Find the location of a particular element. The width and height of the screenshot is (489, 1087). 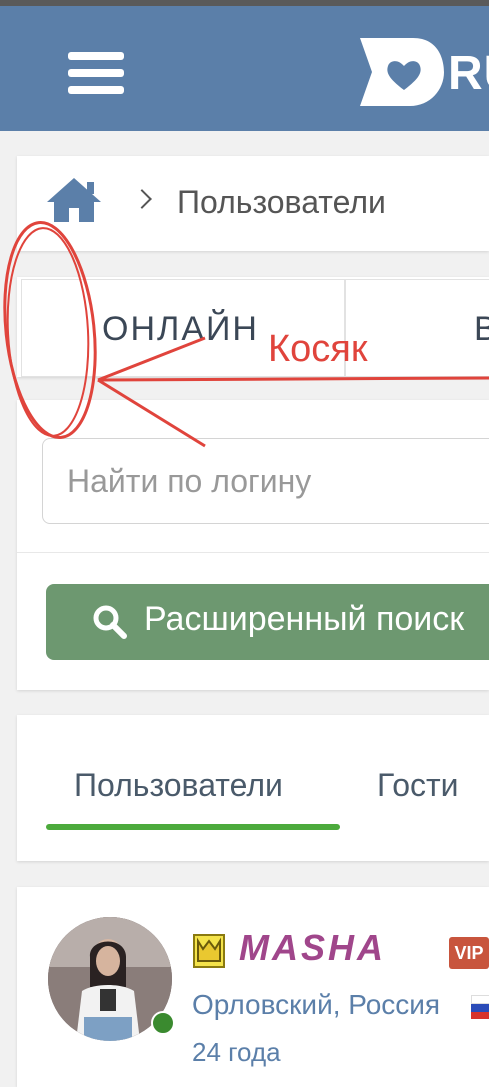

divider is located at coordinates (253, 552).